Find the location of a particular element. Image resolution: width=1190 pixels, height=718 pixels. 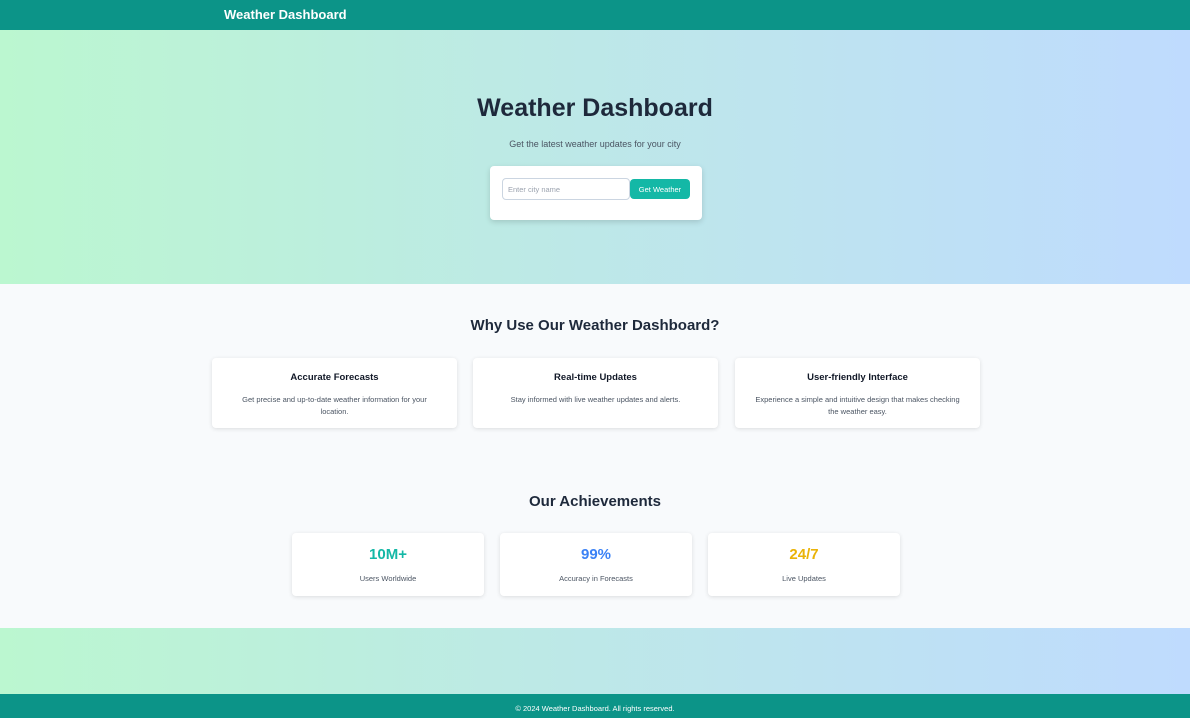

feature-title: Real-time Updates is located at coordinates (595, 377).